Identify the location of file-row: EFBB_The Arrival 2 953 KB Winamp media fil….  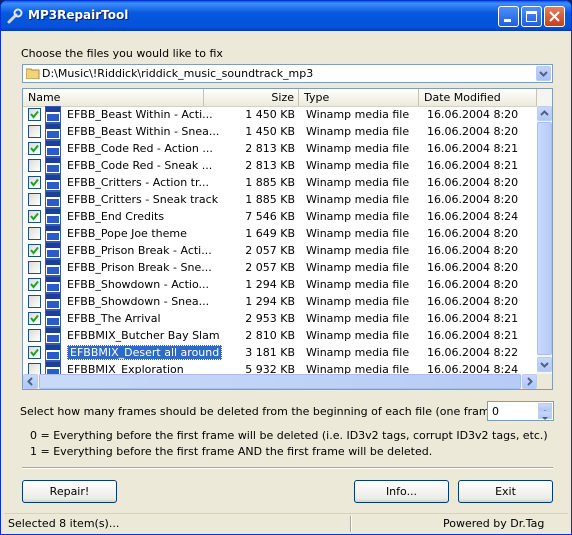
(280, 318).